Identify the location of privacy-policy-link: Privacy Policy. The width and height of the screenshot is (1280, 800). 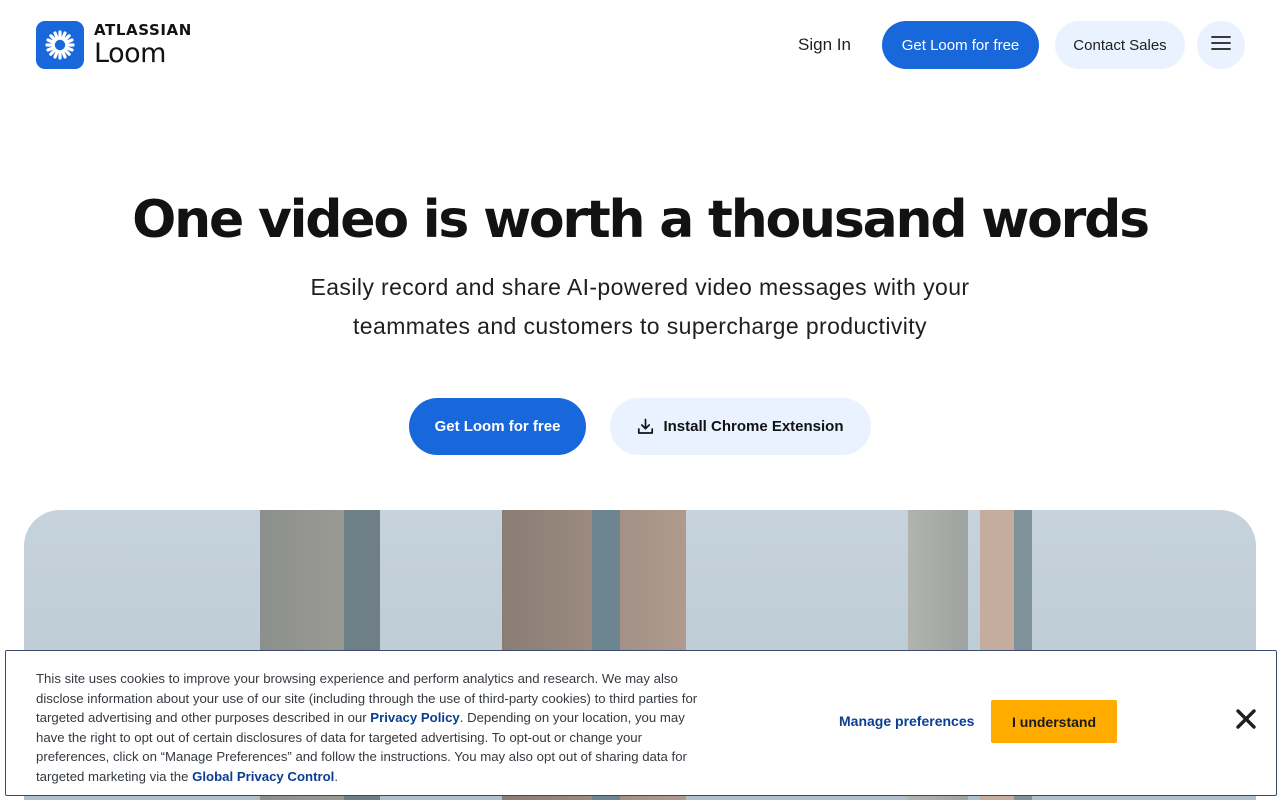
(414, 717).